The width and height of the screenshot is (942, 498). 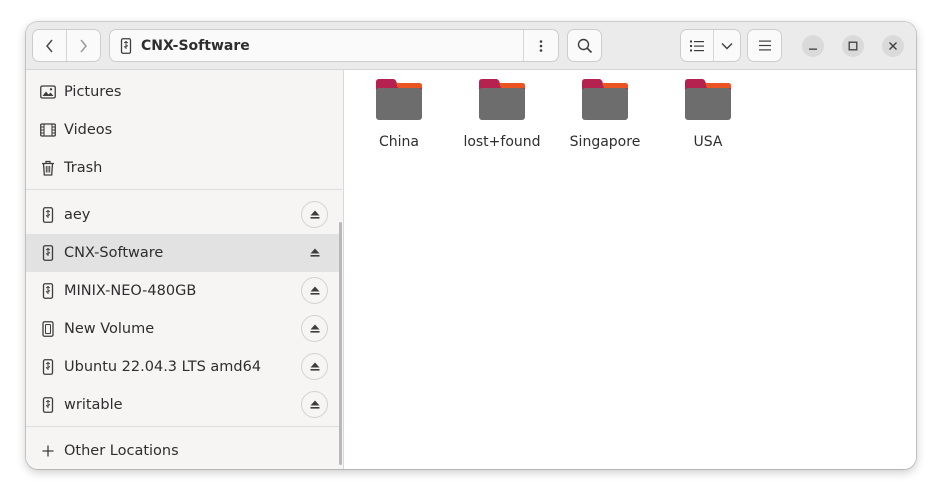 I want to click on back-button, so click(x=49, y=45).